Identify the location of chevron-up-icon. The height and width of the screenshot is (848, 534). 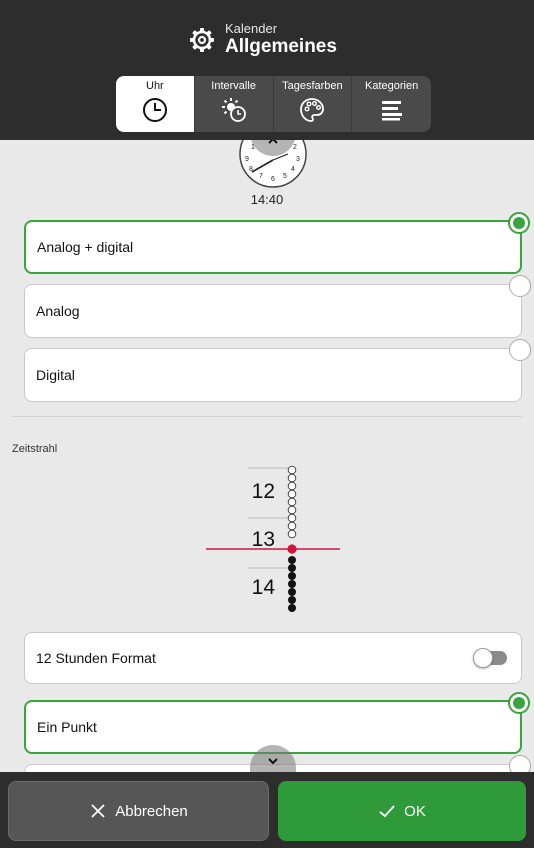
(273, 142).